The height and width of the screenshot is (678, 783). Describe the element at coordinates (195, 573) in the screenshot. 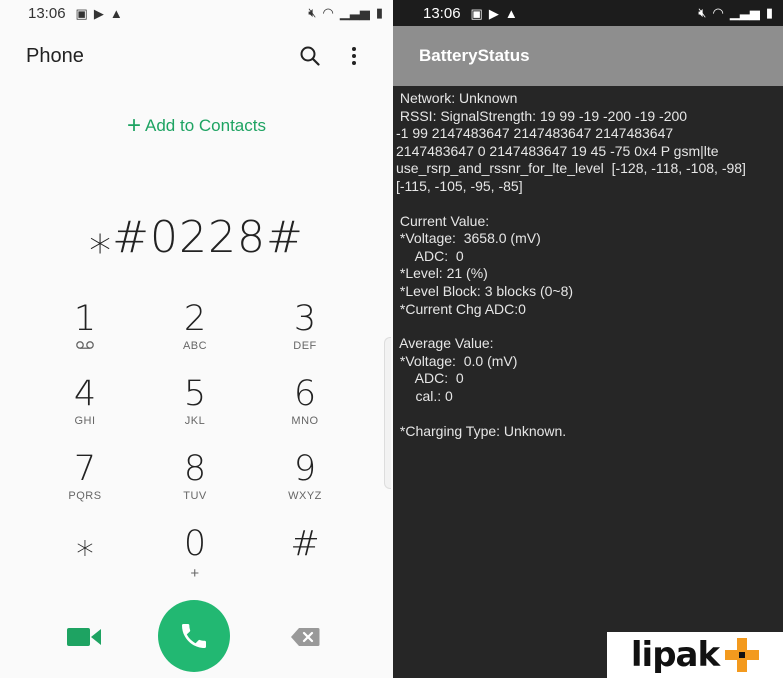

I see `key-letters: +` at that location.